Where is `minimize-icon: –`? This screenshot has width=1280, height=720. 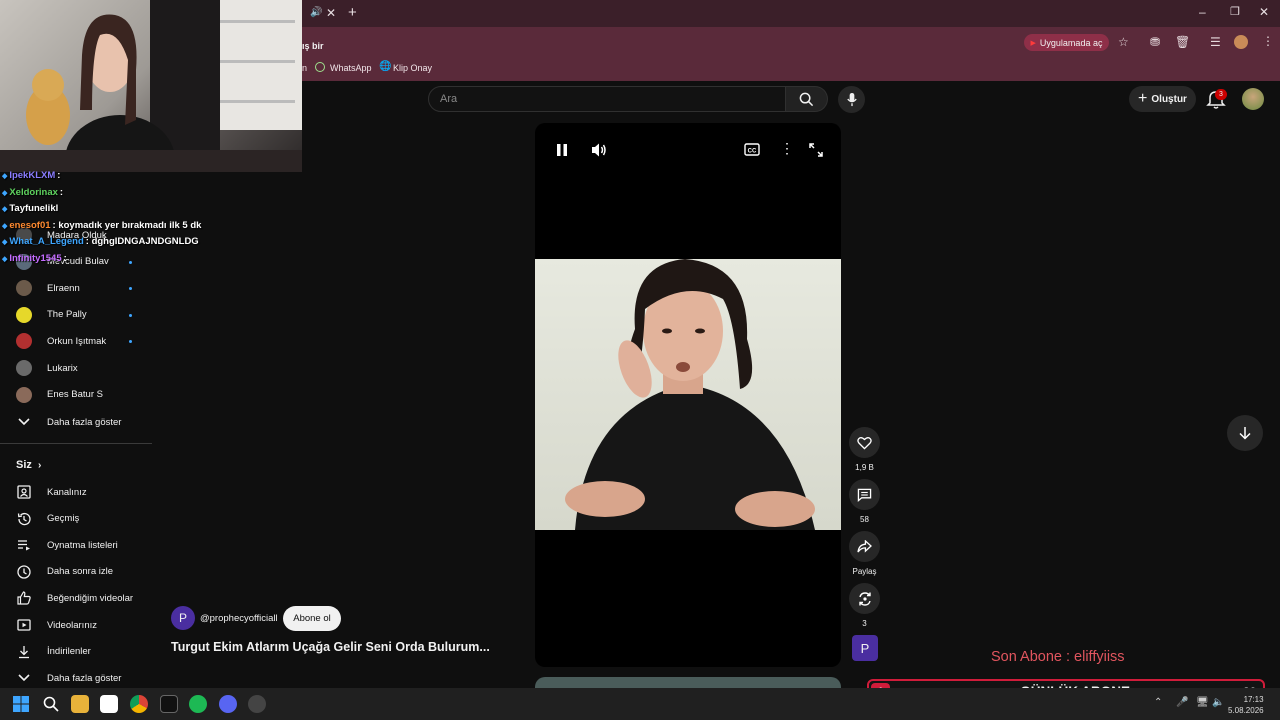 minimize-icon: – is located at coordinates (1202, 12).